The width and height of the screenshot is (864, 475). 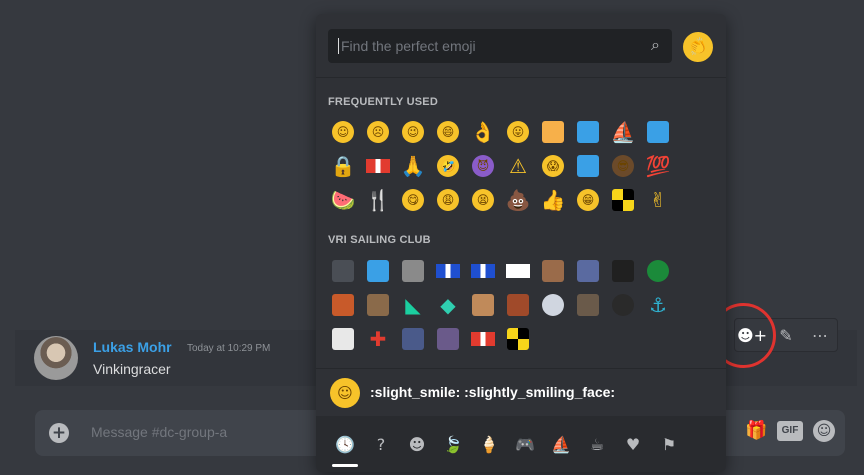 I want to click on gif-button: GIF, so click(x=790, y=431).